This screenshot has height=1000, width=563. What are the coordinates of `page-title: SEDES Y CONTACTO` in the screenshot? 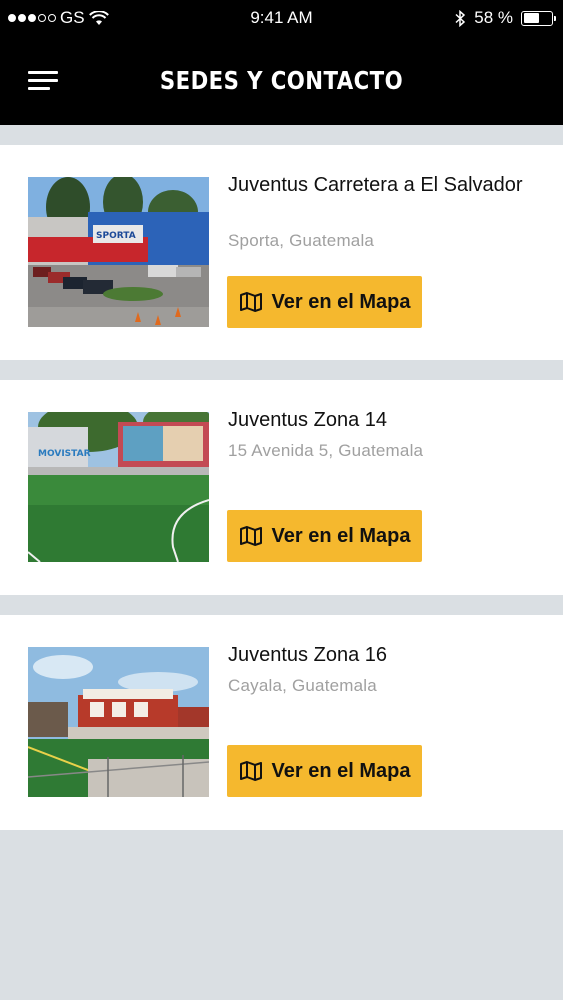 It's located at (281, 80).